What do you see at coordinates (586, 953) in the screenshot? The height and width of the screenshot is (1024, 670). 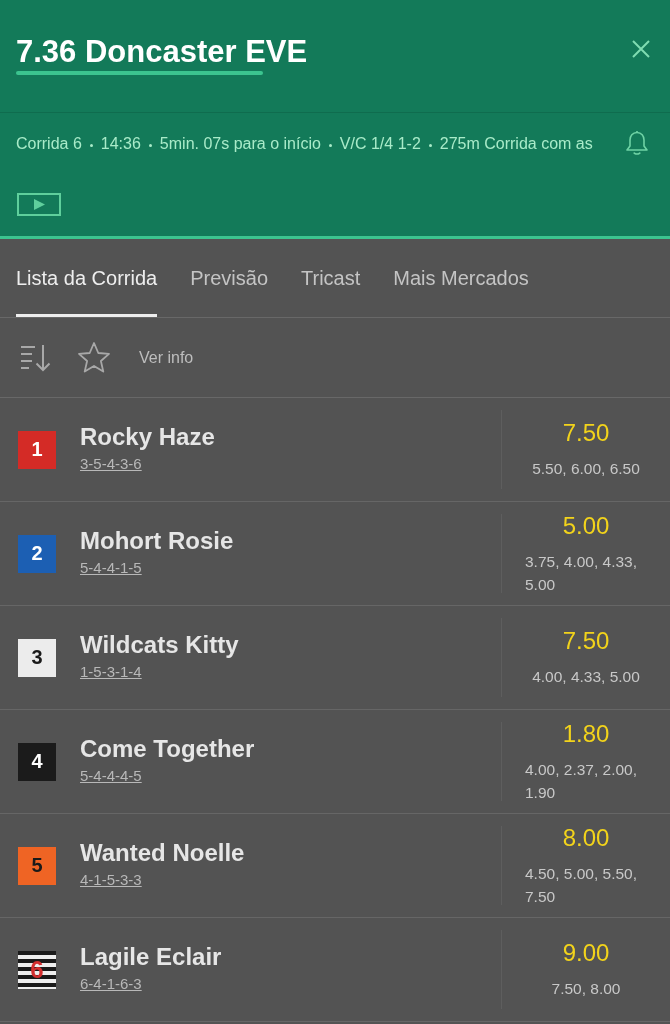 I see `win-odds-button: 9.00` at bounding box center [586, 953].